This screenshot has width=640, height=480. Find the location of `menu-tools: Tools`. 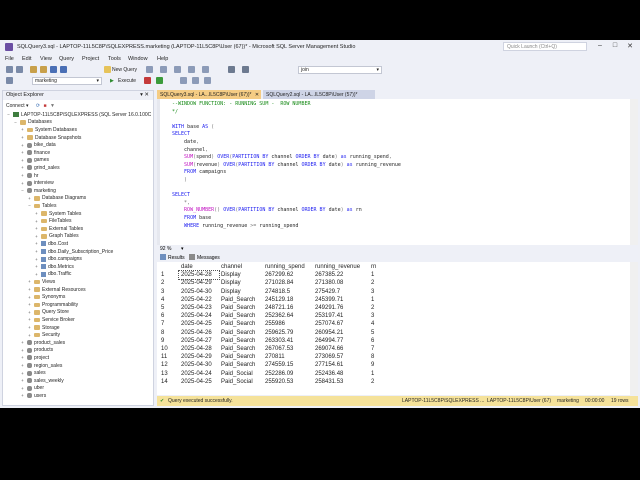

menu-tools: Tools is located at coordinates (114, 59).